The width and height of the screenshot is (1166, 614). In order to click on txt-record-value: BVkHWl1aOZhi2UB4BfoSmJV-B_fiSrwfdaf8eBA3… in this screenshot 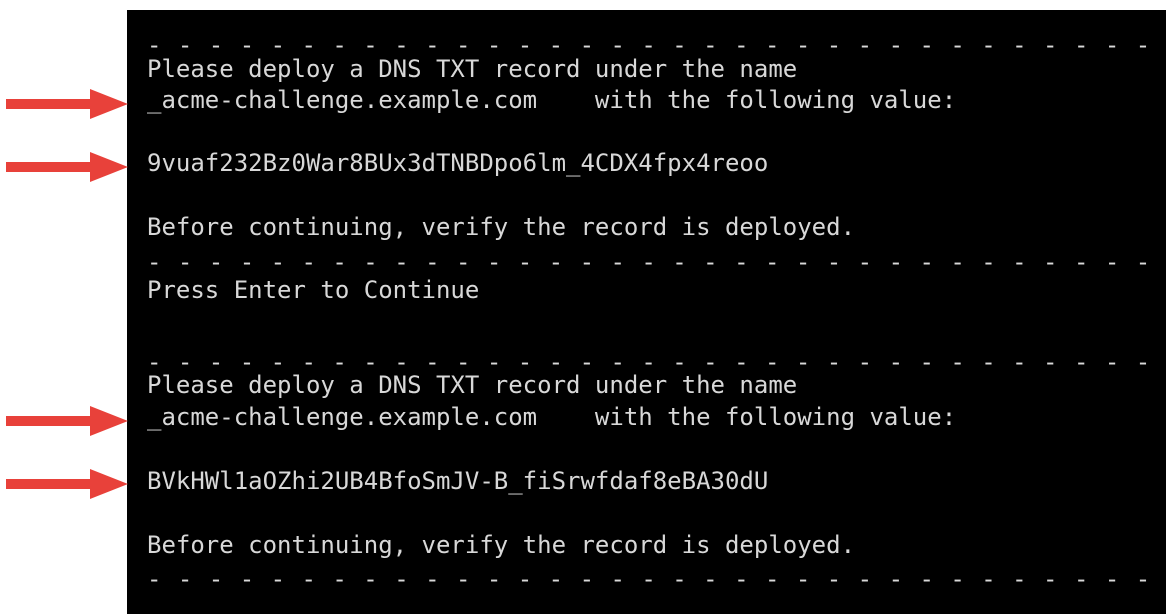, I will do `click(458, 481)`.